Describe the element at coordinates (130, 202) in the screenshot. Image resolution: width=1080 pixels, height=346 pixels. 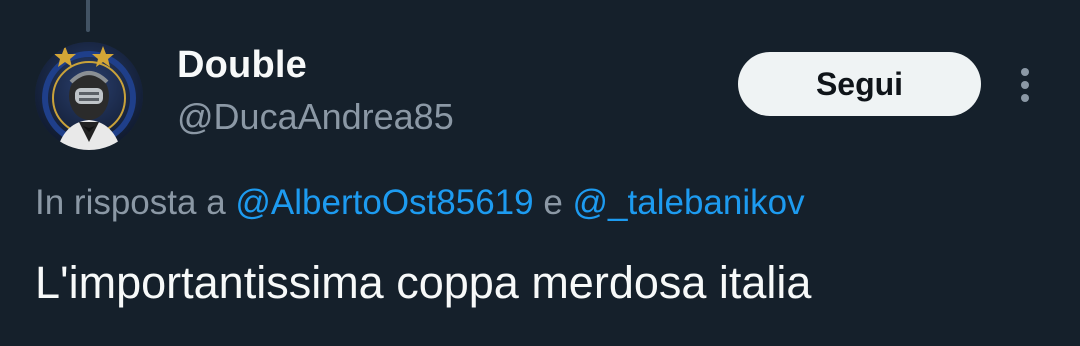
I see `reply-prefix: In risposta a` at that location.